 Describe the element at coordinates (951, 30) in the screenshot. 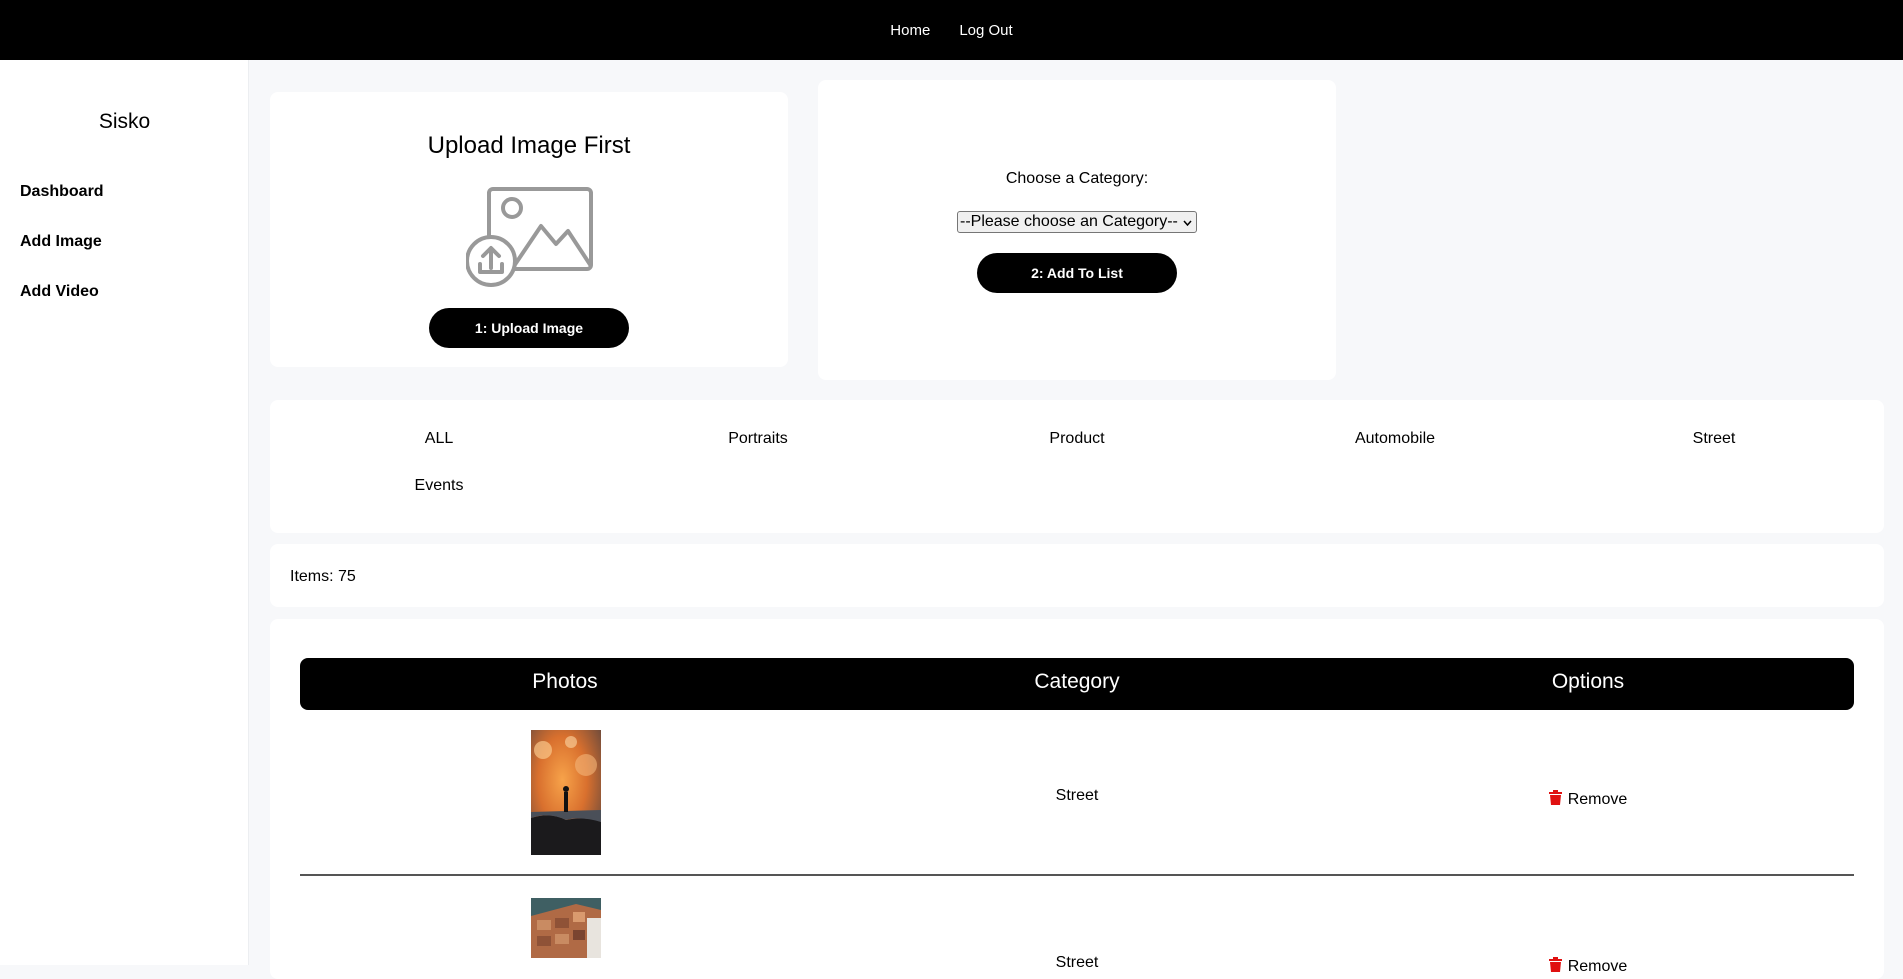

I see `top-navbar: Home Log Out` at that location.